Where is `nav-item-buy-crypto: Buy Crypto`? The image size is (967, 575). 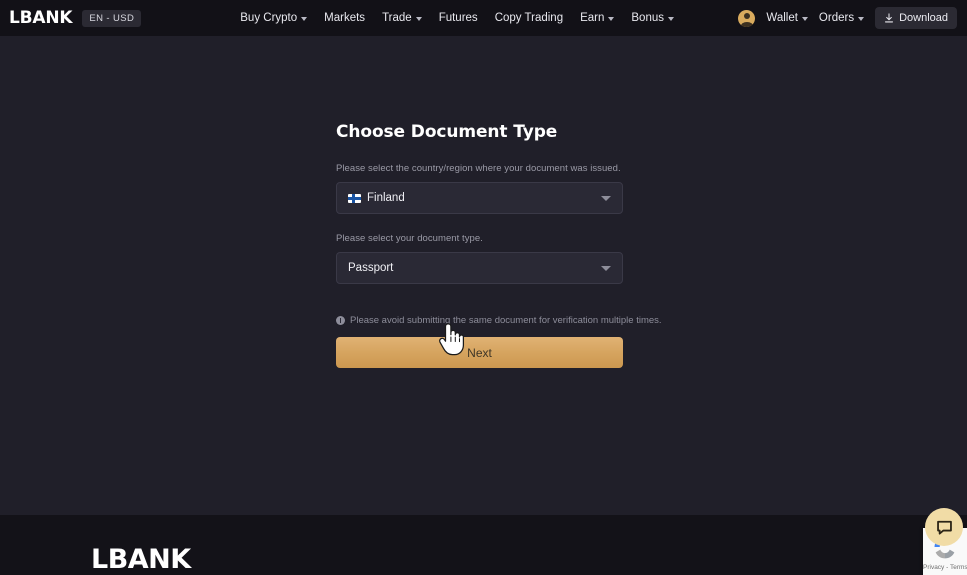 nav-item-buy-crypto: Buy Crypto is located at coordinates (274, 18).